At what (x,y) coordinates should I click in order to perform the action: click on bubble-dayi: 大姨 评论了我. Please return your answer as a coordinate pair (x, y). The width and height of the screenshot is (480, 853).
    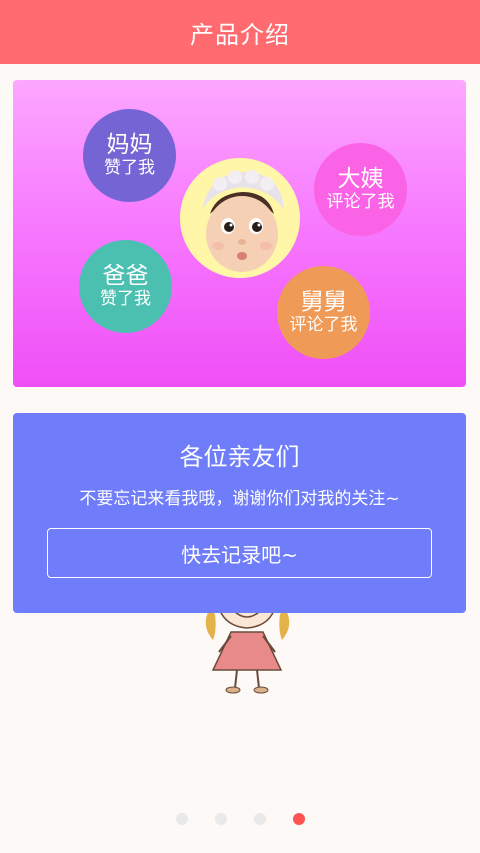
    Looking at the image, I should click on (360, 189).